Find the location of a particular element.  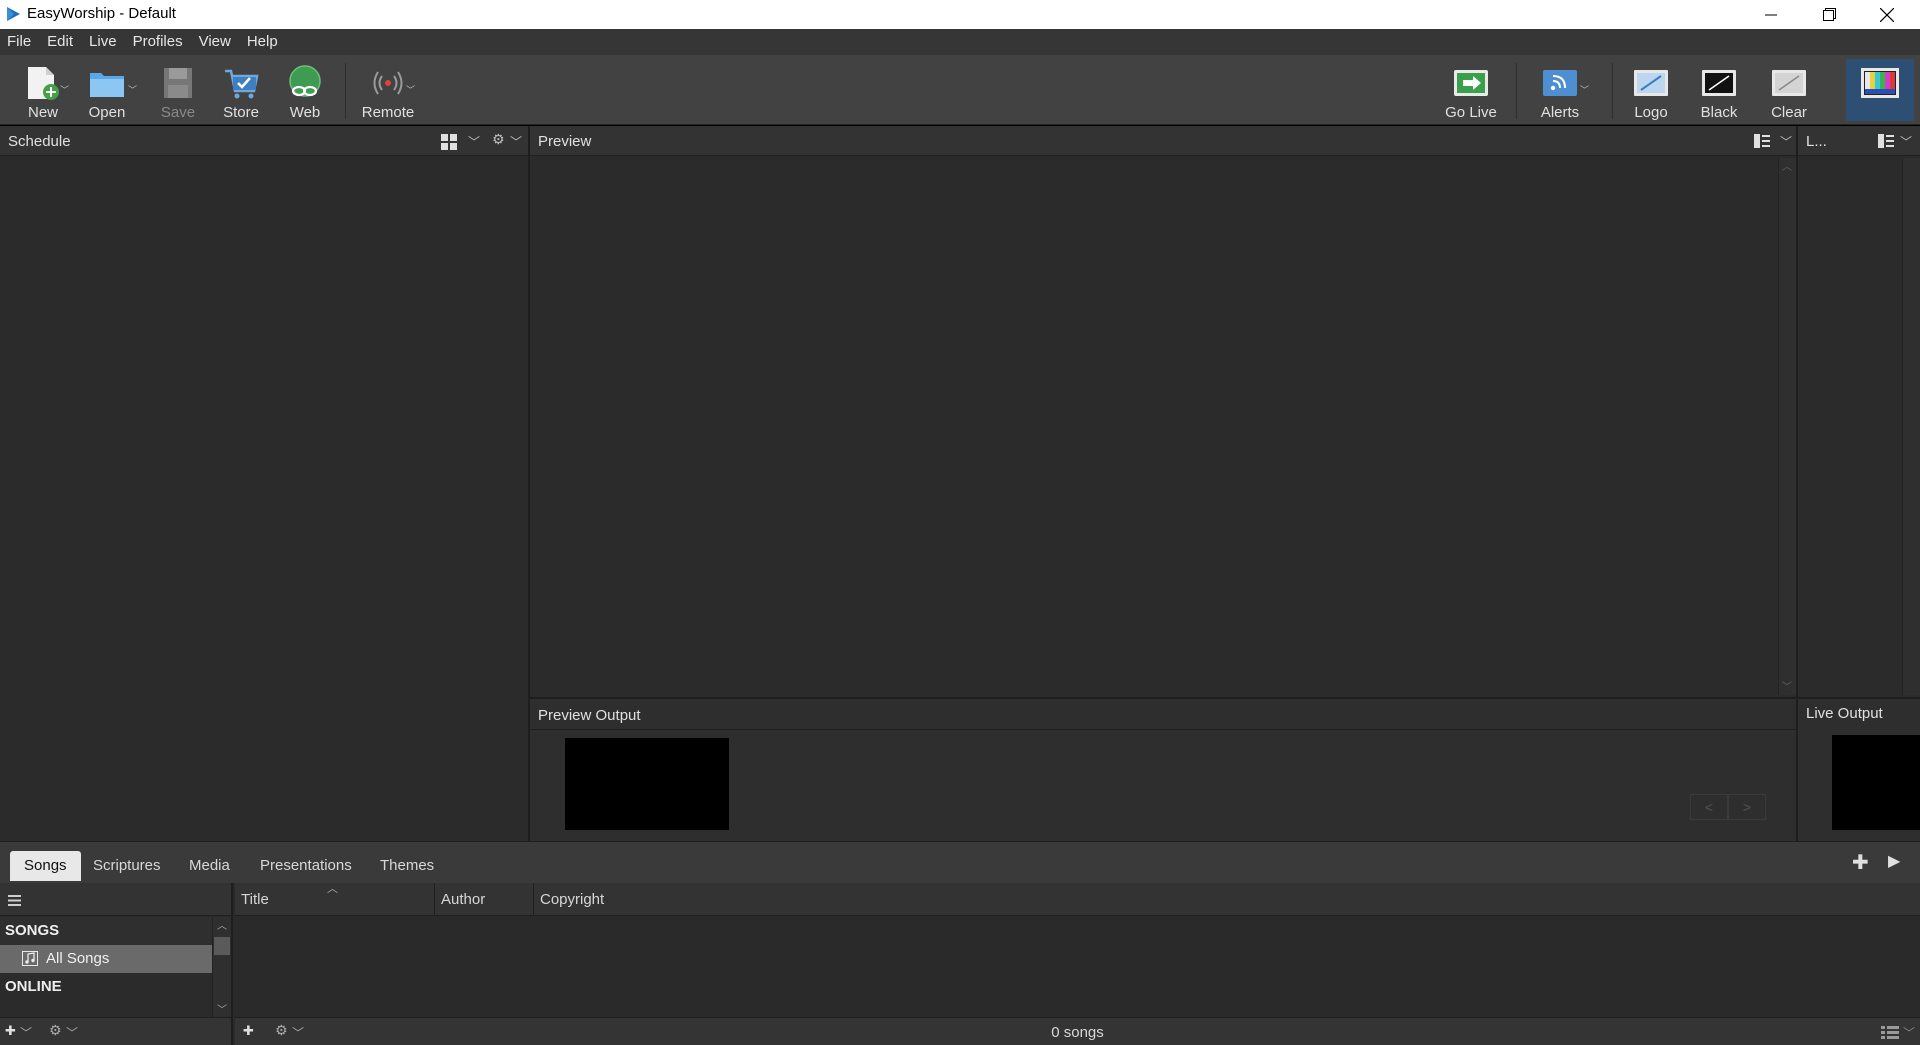

schedule-header: Schedule ﹀ ⚙ ﹀ is located at coordinates (264, 141).